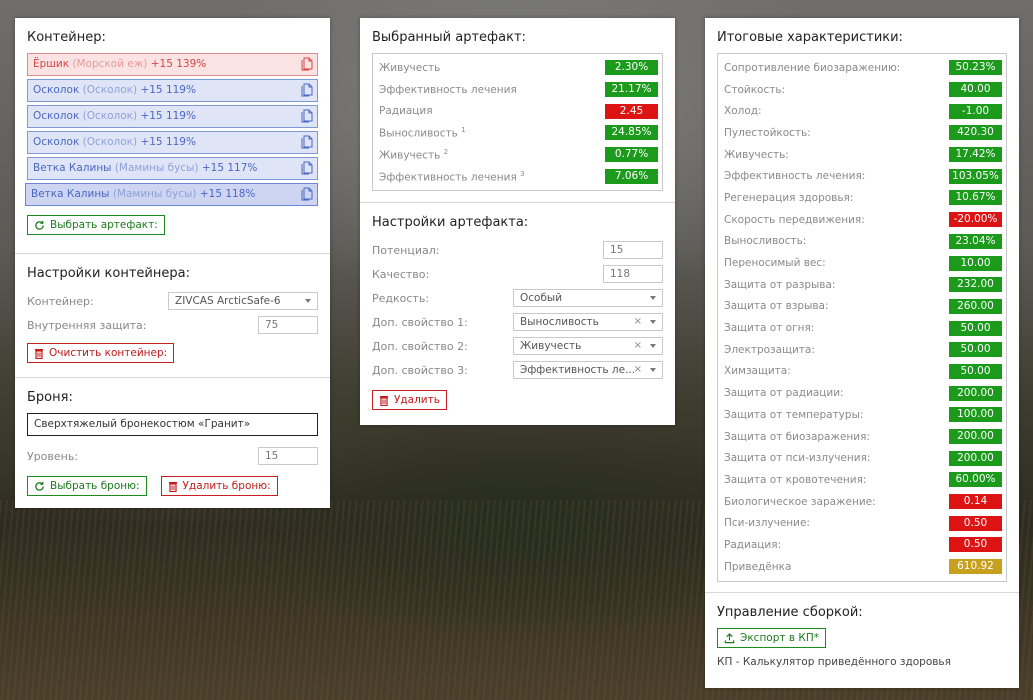 The width and height of the screenshot is (1033, 700). I want to click on stat-value: 100.00, so click(975, 415).